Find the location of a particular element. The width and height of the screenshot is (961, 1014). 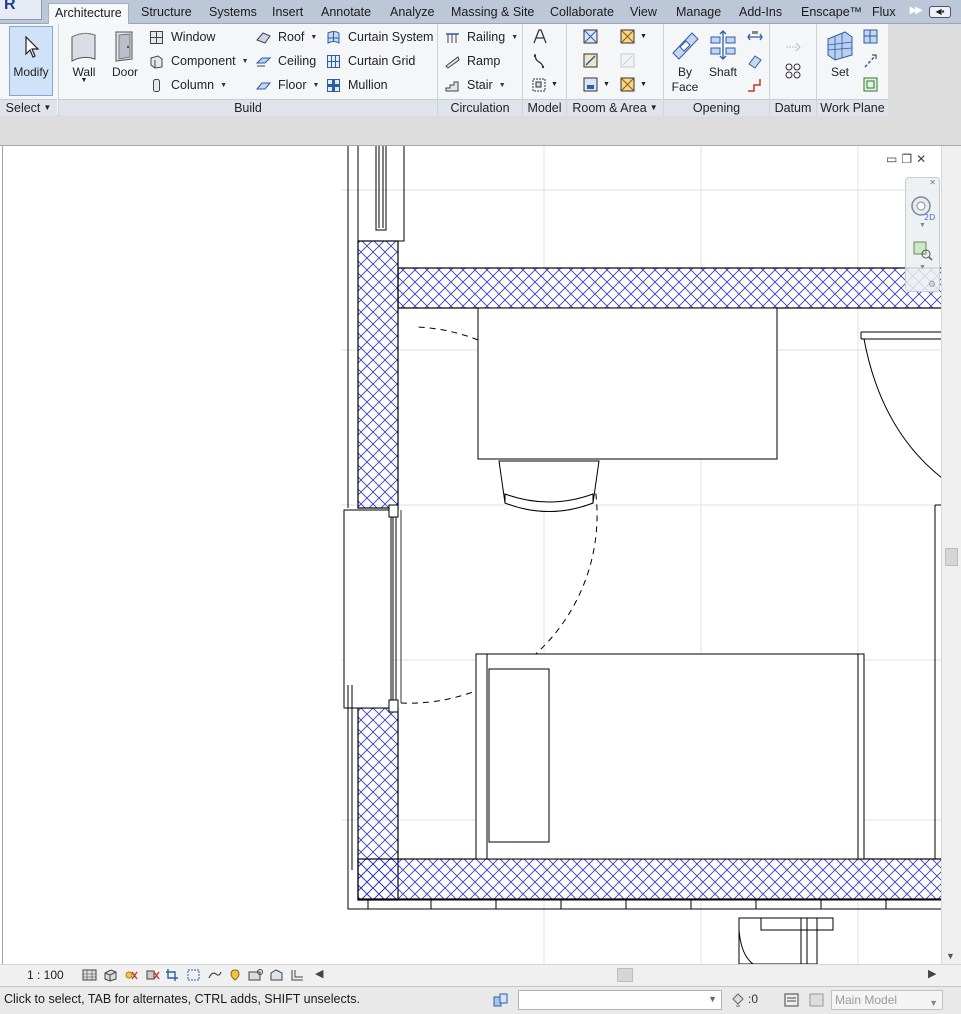

grid-icon is located at coordinates (793, 71).